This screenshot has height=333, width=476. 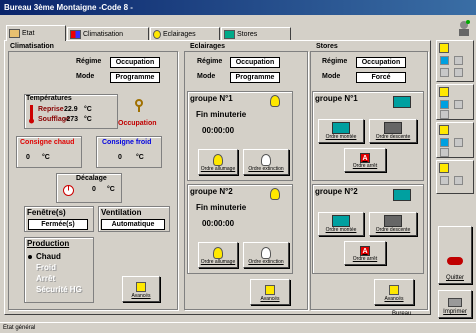 I want to click on stores-avances-label: Avancés, so click(x=394, y=299).